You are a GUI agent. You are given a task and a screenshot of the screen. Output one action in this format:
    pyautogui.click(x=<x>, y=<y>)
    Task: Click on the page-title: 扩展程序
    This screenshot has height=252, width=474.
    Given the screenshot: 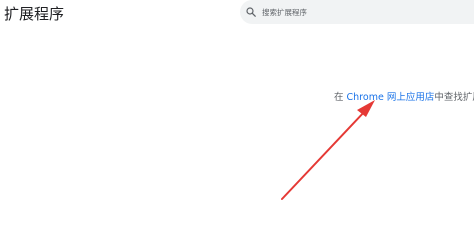 What is the action you would take?
    pyautogui.click(x=34, y=14)
    